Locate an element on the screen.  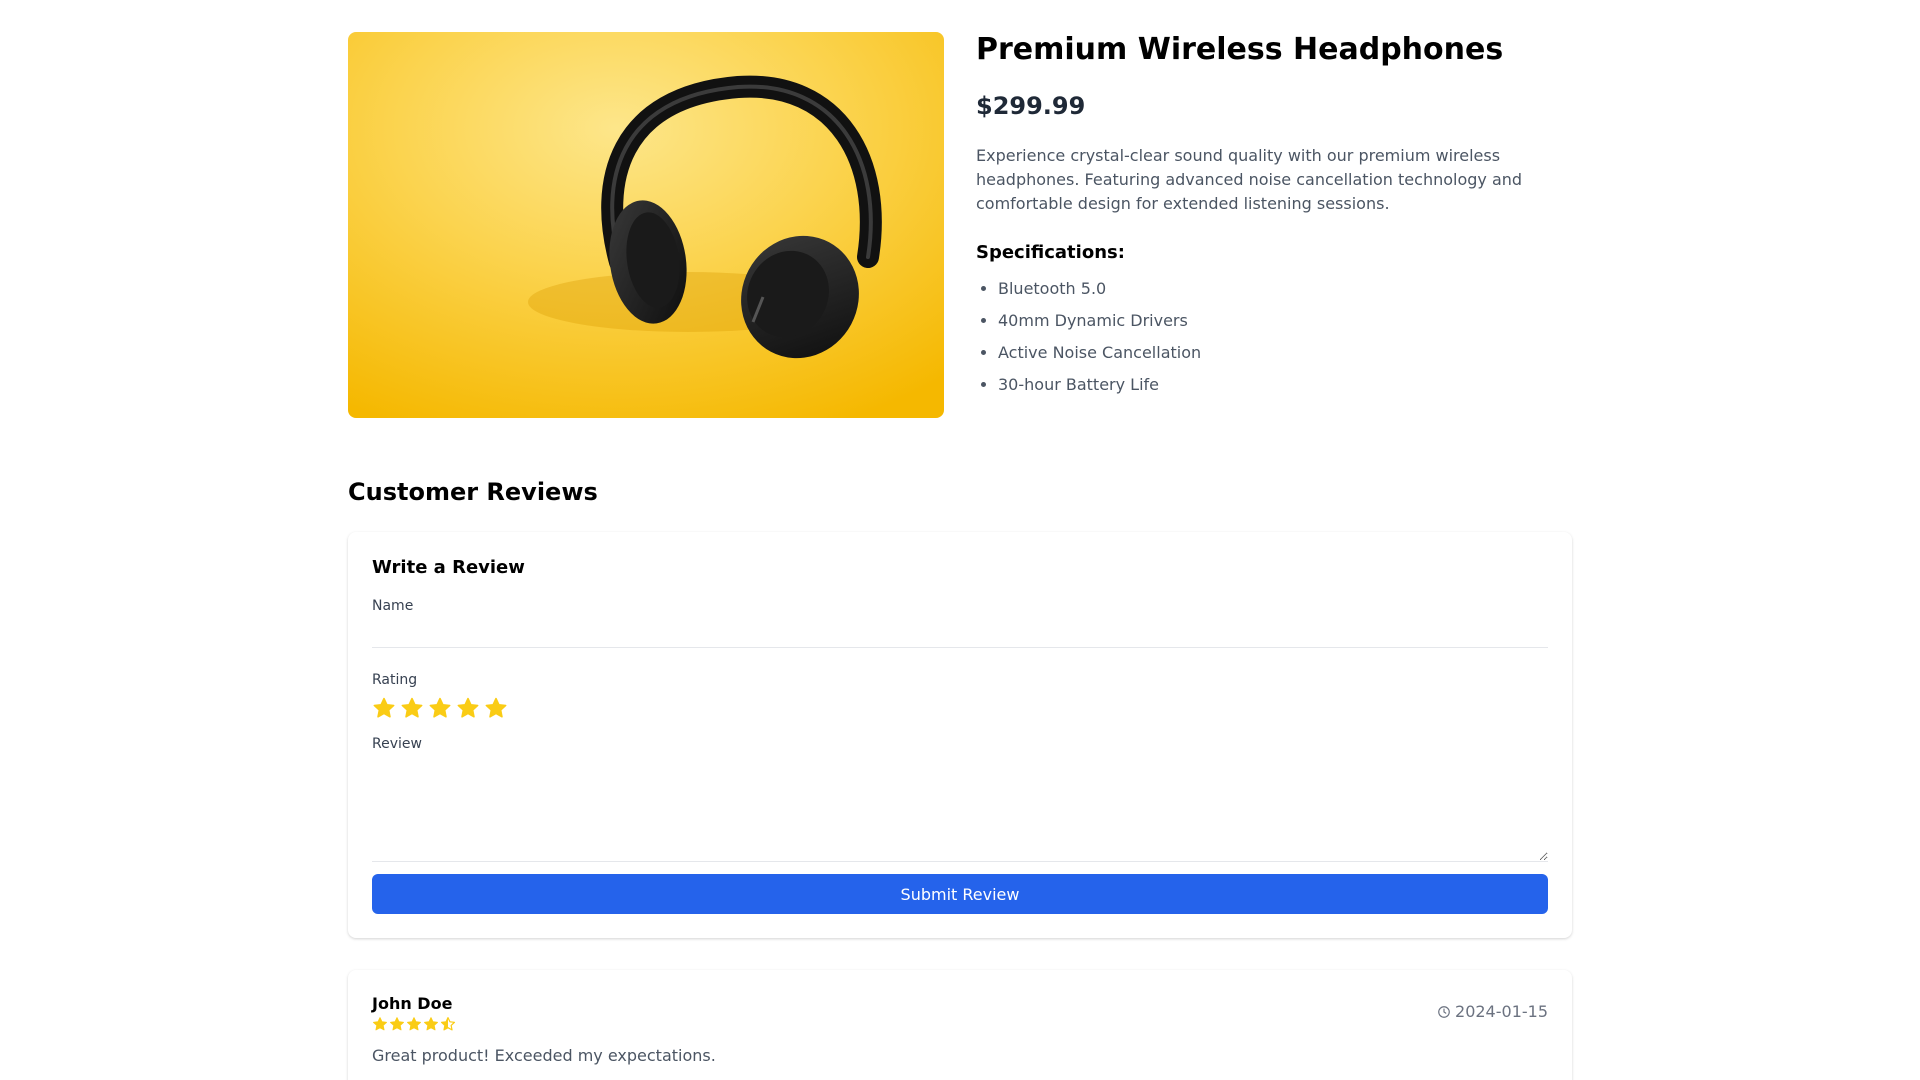
spec-item: Bluetooth 5.0 is located at coordinates (1285, 289).